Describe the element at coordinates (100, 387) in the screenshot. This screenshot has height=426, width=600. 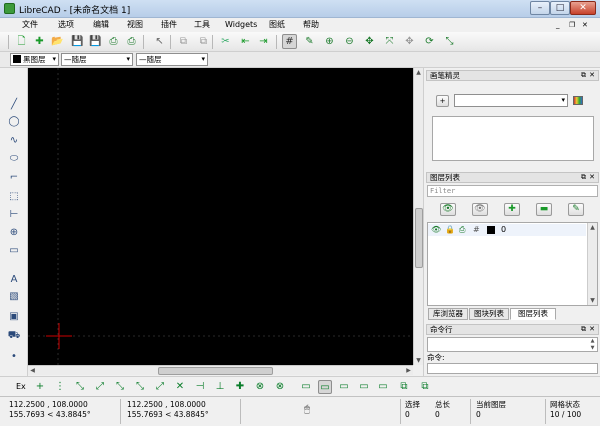
I see `snap-entity-icon: ⤢` at that location.